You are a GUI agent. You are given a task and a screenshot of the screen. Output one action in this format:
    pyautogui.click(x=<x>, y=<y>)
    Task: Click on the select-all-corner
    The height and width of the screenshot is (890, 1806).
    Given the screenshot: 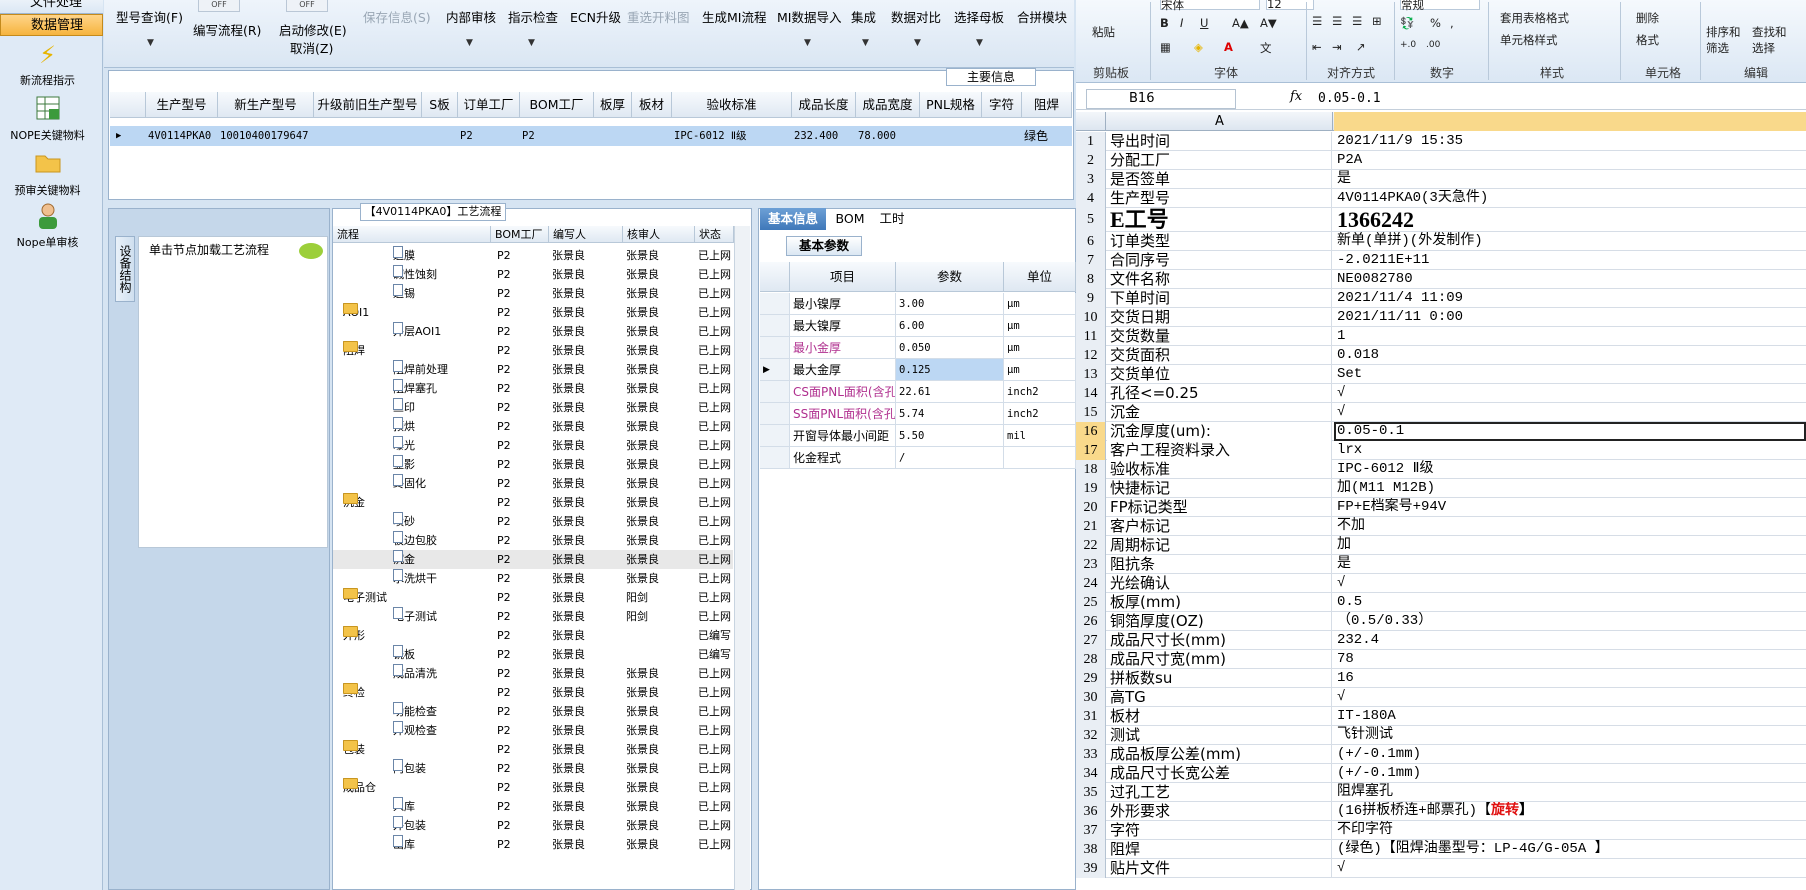 What is the action you would take?
    pyautogui.click(x=1091, y=121)
    